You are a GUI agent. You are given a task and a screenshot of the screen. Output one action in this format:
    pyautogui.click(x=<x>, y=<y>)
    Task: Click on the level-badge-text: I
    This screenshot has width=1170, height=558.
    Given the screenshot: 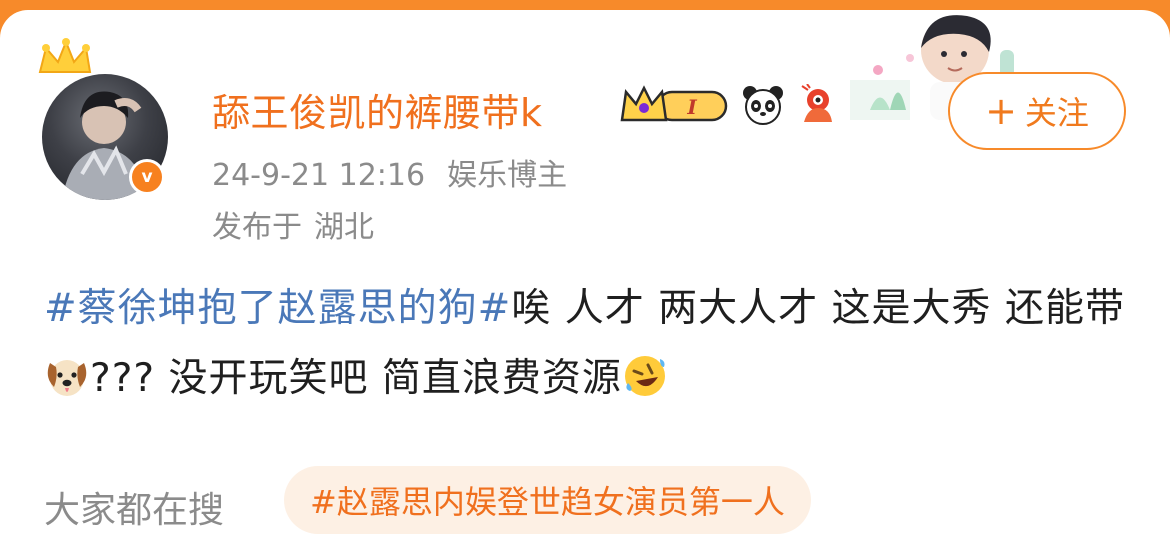 What is the action you would take?
    pyautogui.click(x=691, y=107)
    